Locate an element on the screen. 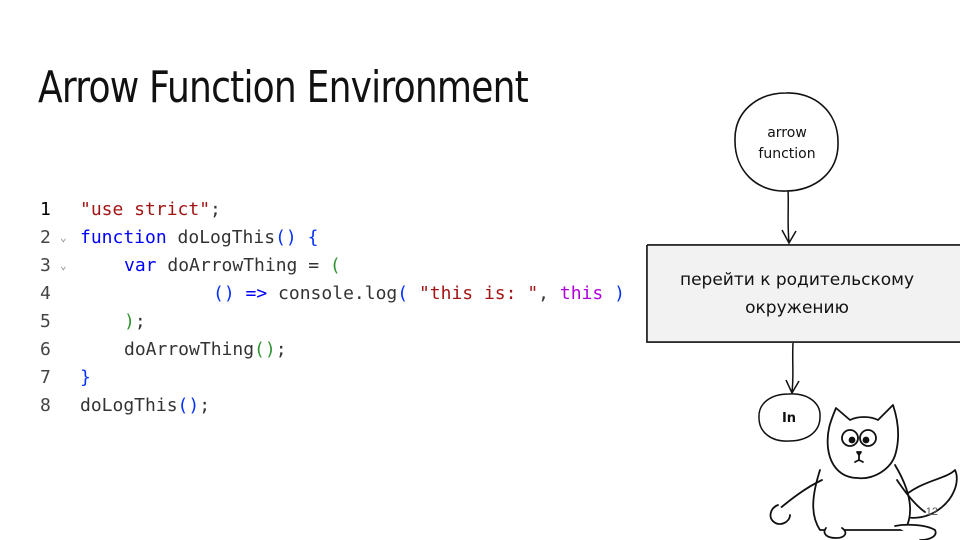 The height and width of the screenshot is (540, 960). end-node-label: In is located at coordinates (789, 418).